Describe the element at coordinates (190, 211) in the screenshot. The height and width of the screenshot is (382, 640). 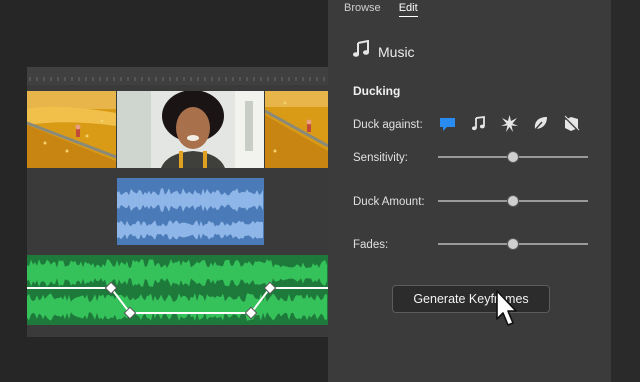
I see `dialogue-audio-clip` at that location.